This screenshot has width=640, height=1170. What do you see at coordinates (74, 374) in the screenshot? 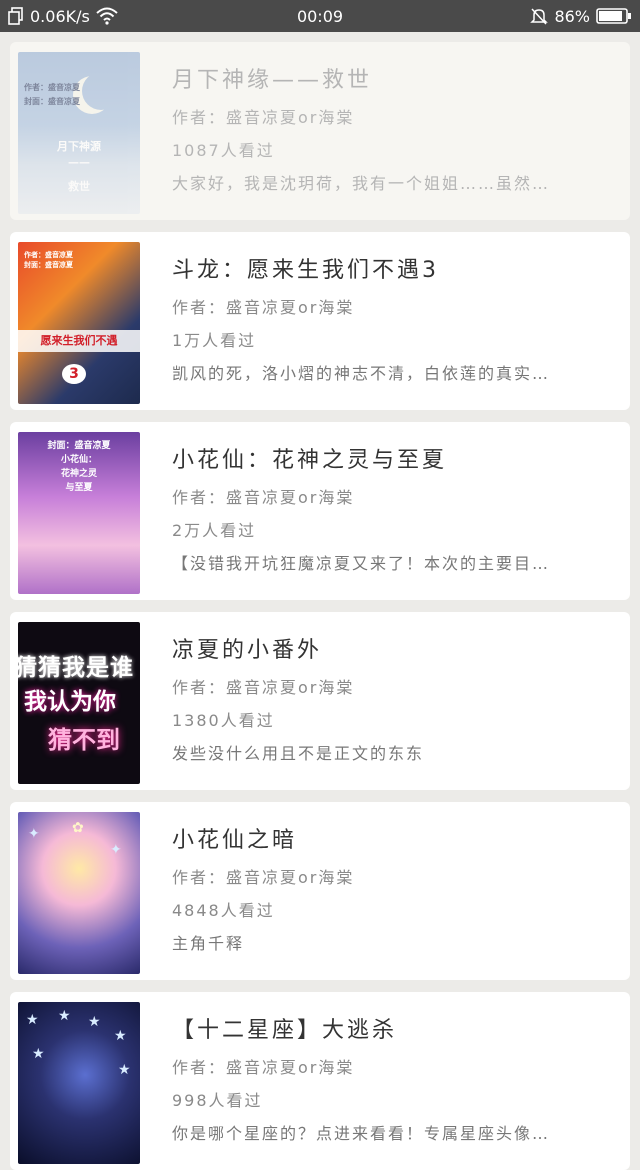
I see `cover-text: 3` at bounding box center [74, 374].